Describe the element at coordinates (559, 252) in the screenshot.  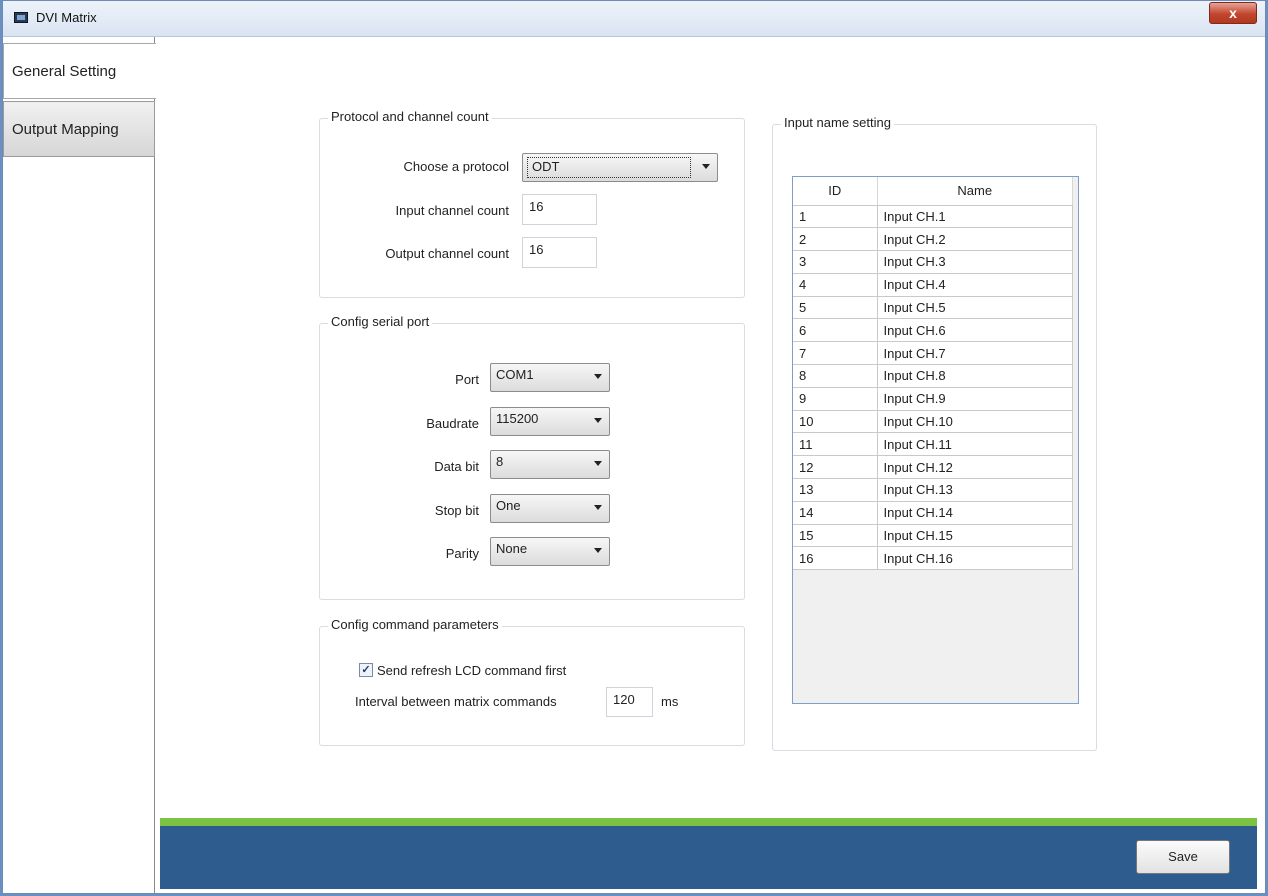
I see `output-count-field: 16` at that location.